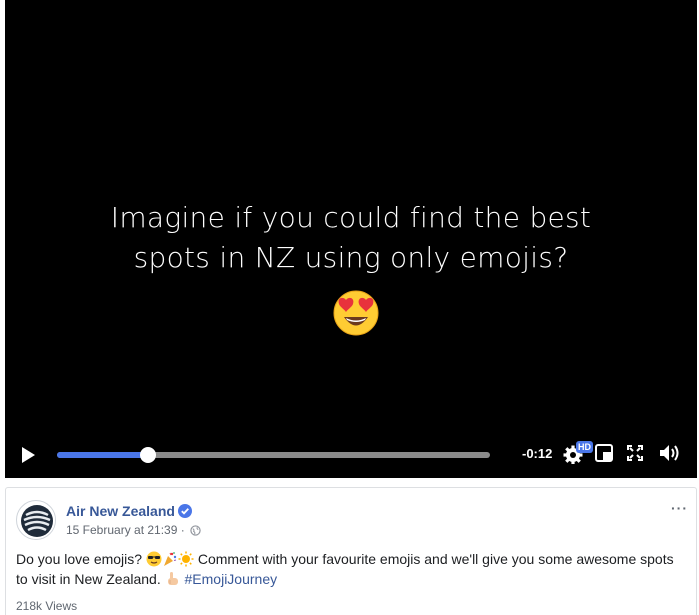 The width and height of the screenshot is (699, 615). What do you see at coordinates (604, 453) in the screenshot?
I see `picture-in-picture-icon` at bounding box center [604, 453].